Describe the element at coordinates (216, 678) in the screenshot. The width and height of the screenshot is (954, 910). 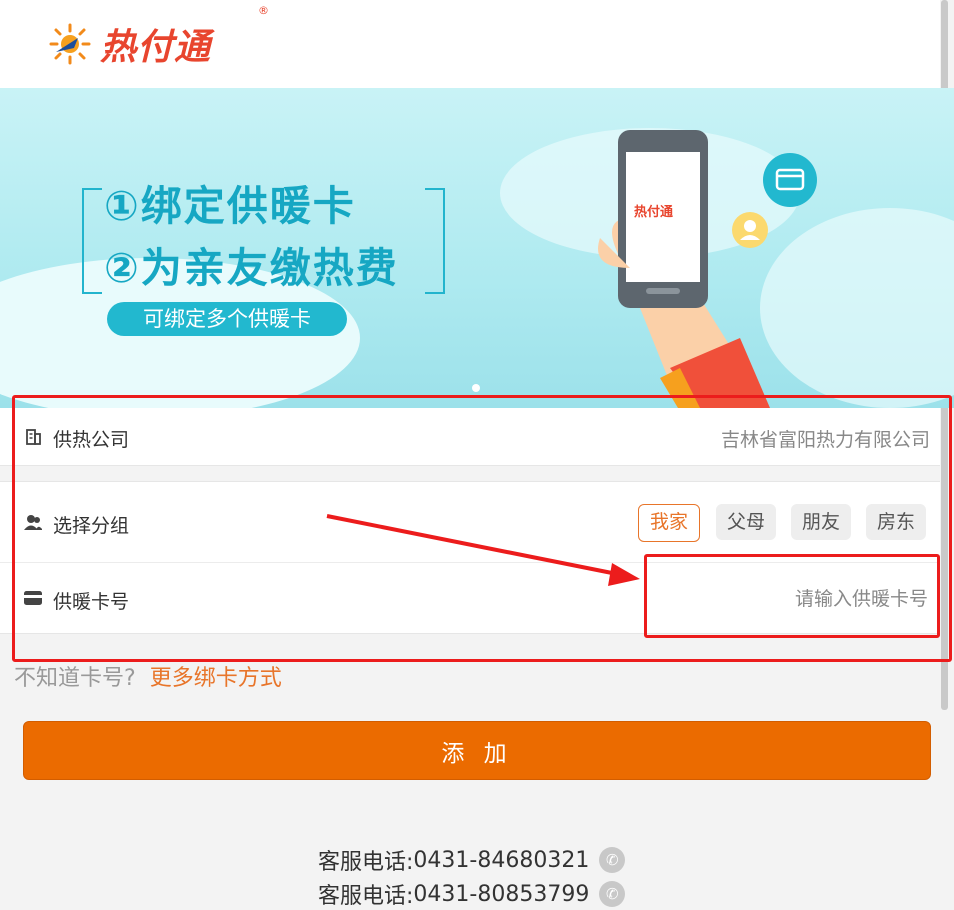
I see `more-bind-methods-link: 更多绑卡方式` at that location.